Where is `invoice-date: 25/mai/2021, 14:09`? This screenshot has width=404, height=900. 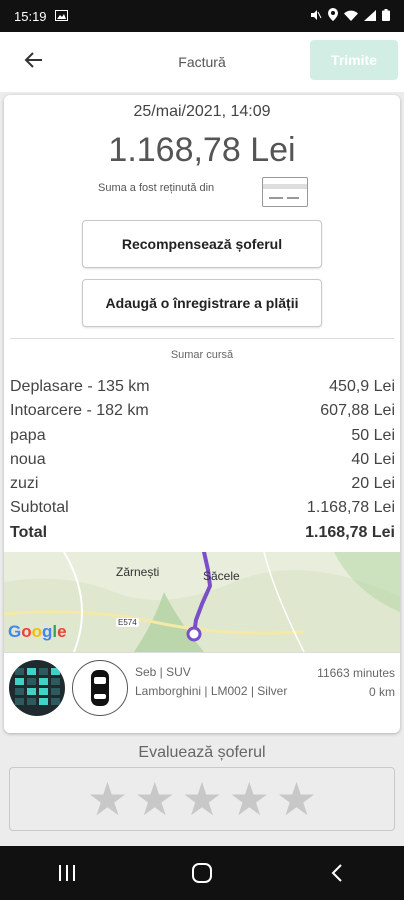
invoice-date: 25/mai/2021, 14:09 is located at coordinates (202, 111).